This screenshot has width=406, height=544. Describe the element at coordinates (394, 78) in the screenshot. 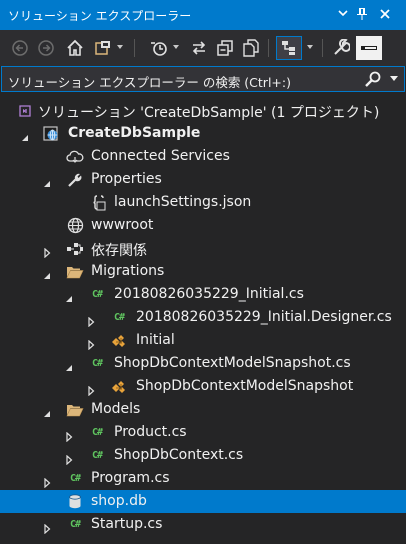

I see `search-options-dropdown` at that location.